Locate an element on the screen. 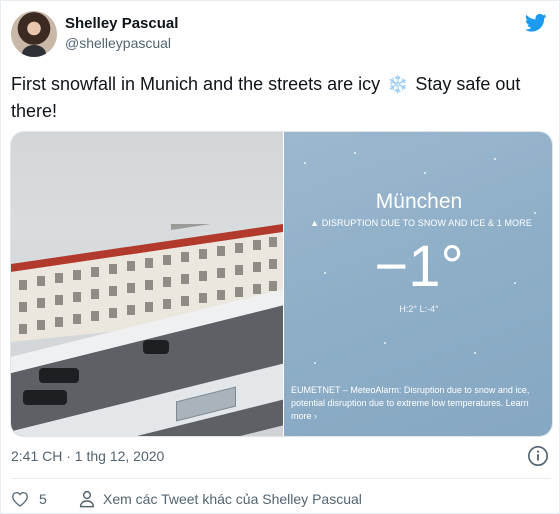 The width and height of the screenshot is (560, 514). info-icon is located at coordinates (538, 456).